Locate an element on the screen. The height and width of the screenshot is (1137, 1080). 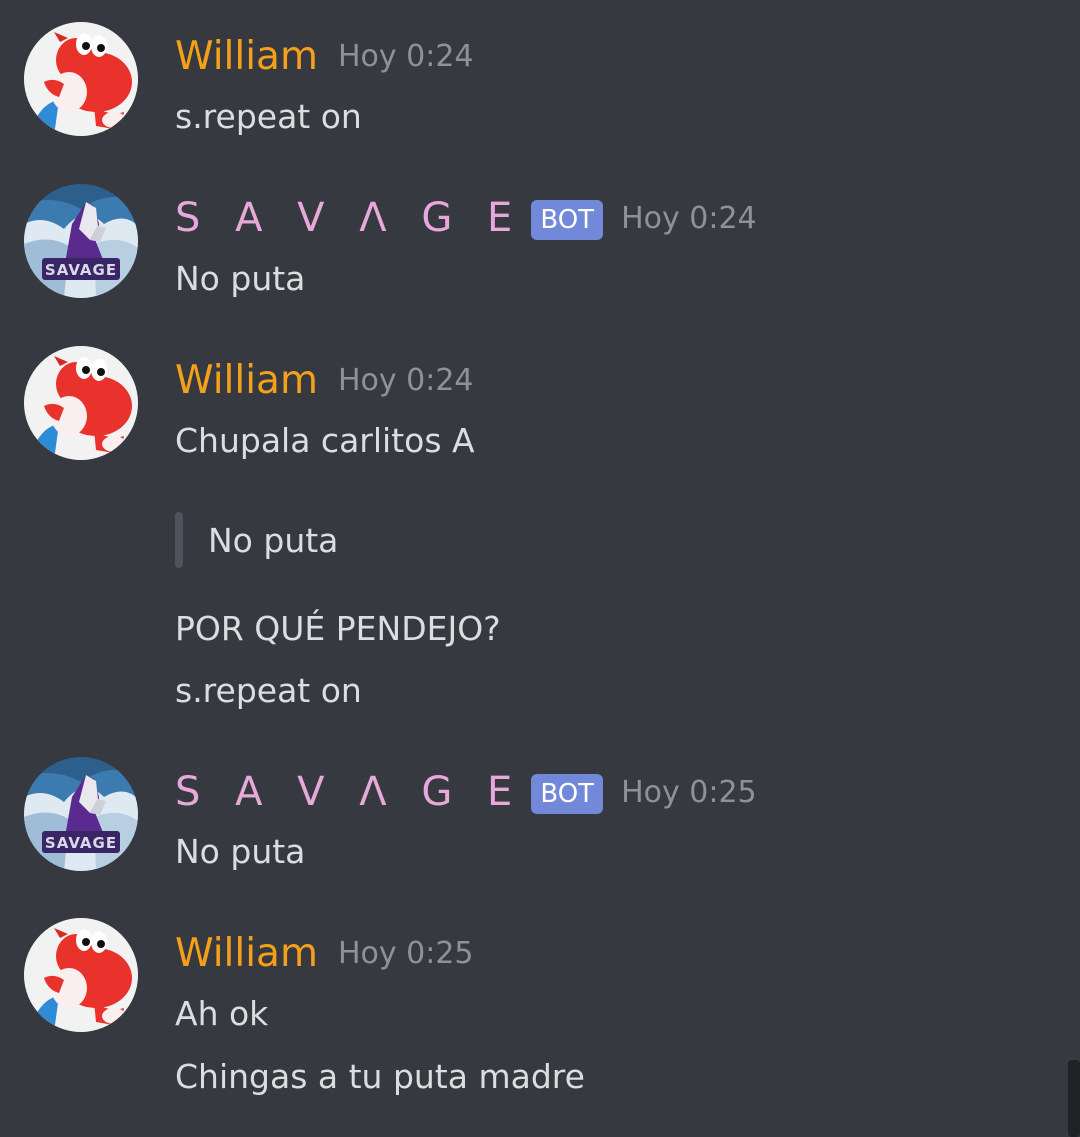
block-quote: No puta is located at coordinates (256, 540).